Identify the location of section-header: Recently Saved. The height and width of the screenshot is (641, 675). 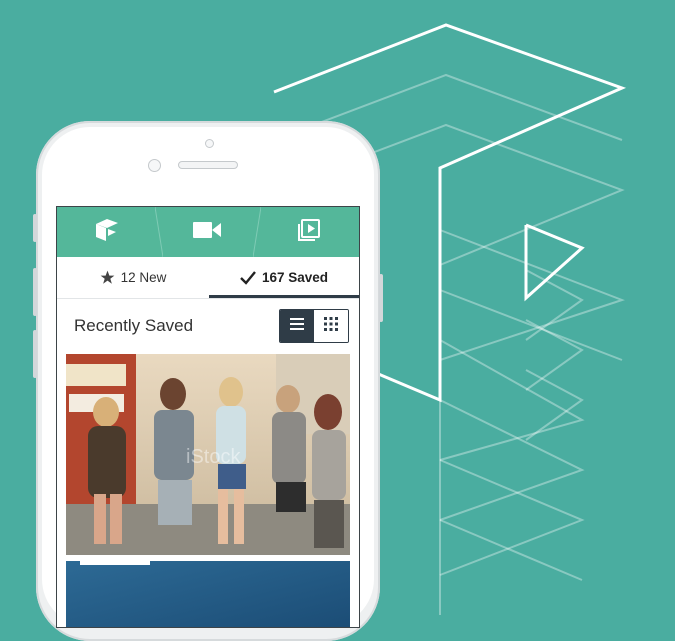
(208, 326).